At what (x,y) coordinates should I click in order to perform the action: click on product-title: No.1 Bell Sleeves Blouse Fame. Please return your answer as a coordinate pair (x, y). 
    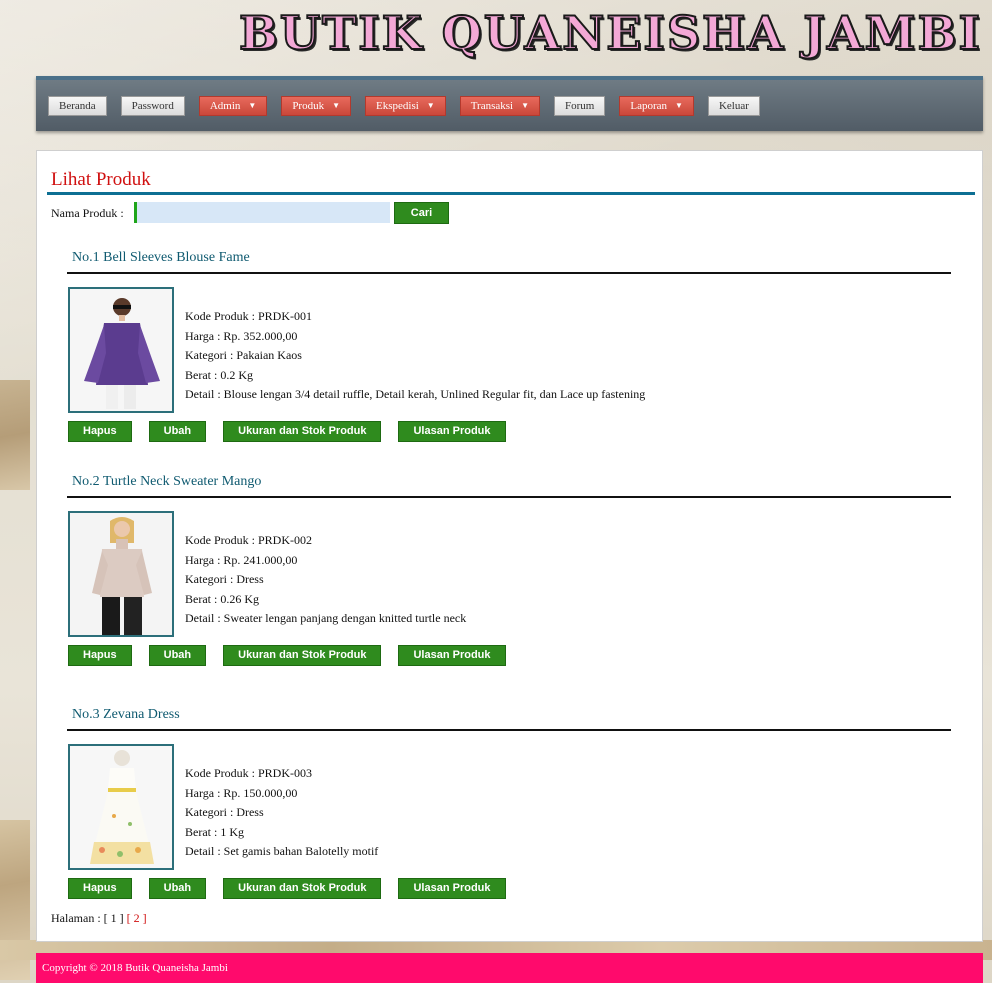
    Looking at the image, I should click on (161, 257).